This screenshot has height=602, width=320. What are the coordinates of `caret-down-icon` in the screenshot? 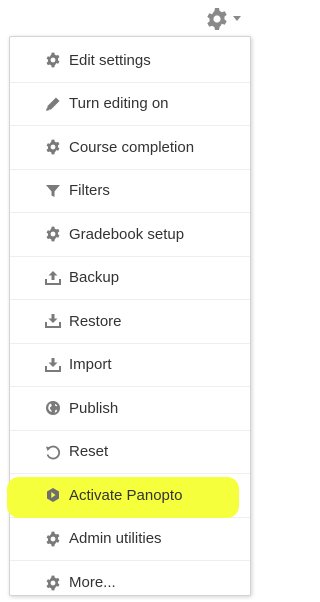 It's located at (237, 19).